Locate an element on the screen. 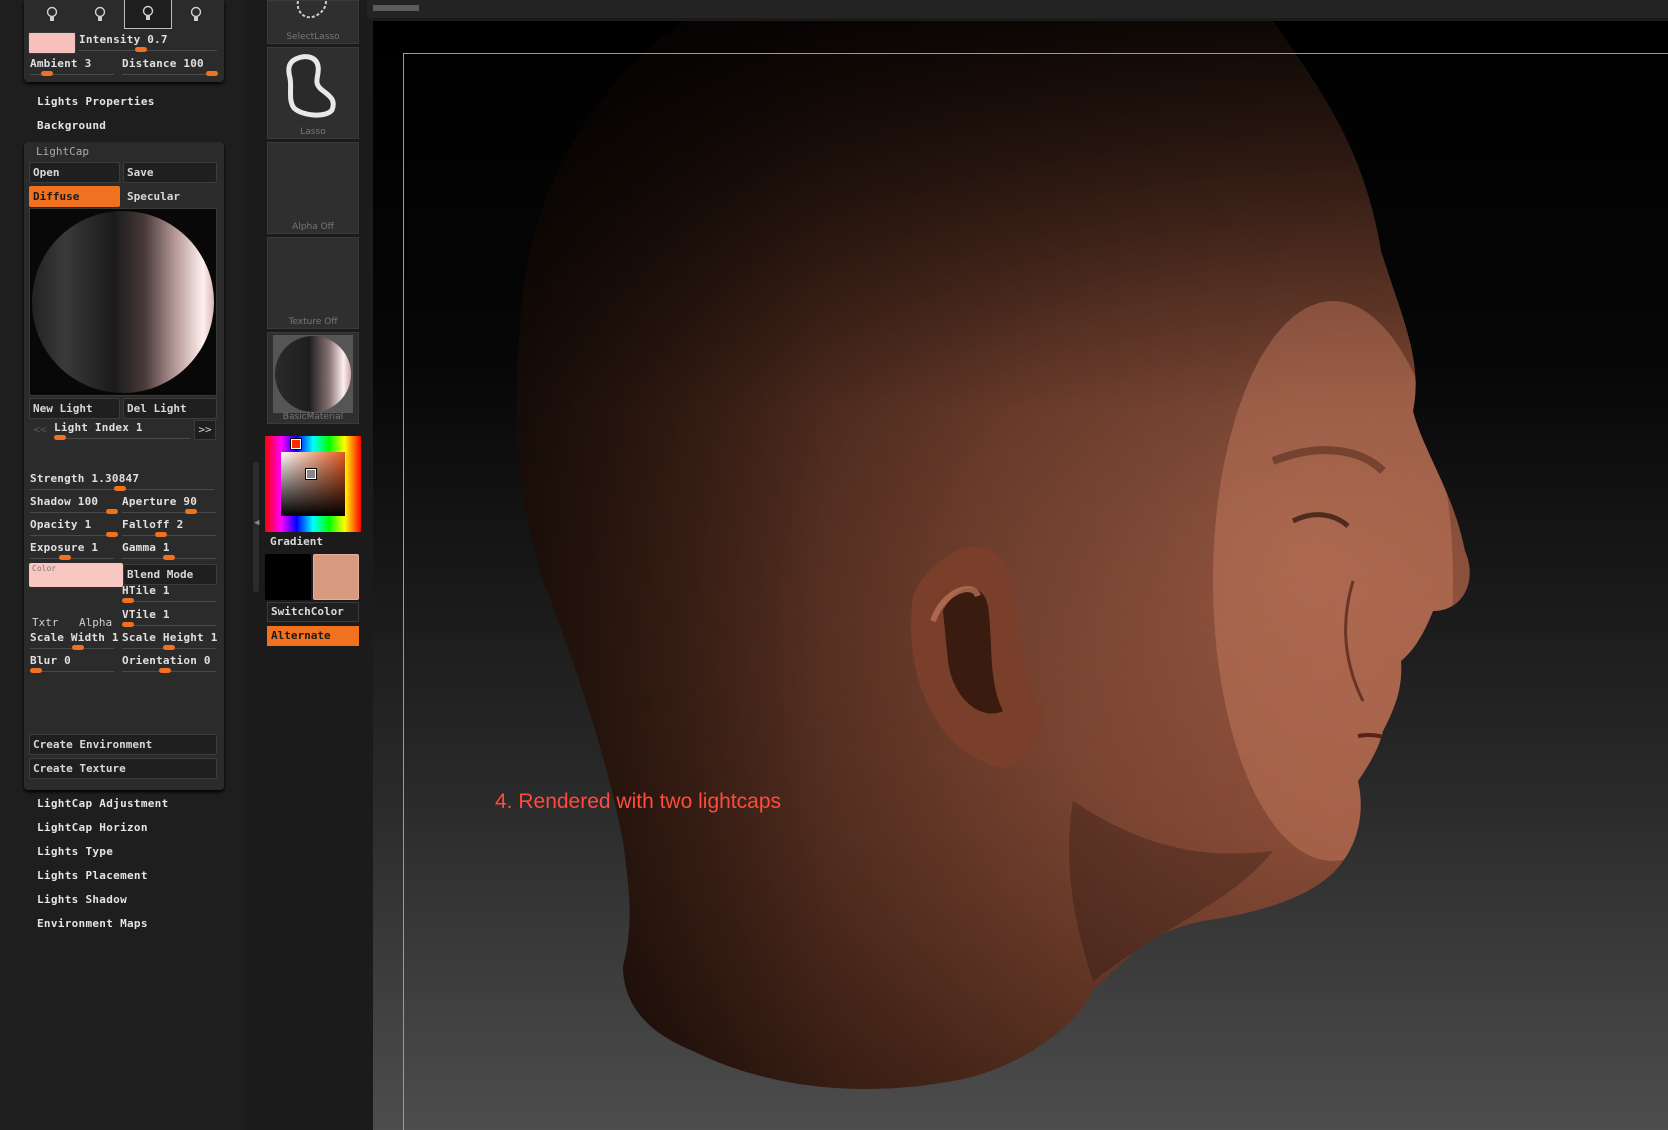 This screenshot has width=1668, height=1130. aperture-slider: Aperture 90 is located at coordinates (169, 504).